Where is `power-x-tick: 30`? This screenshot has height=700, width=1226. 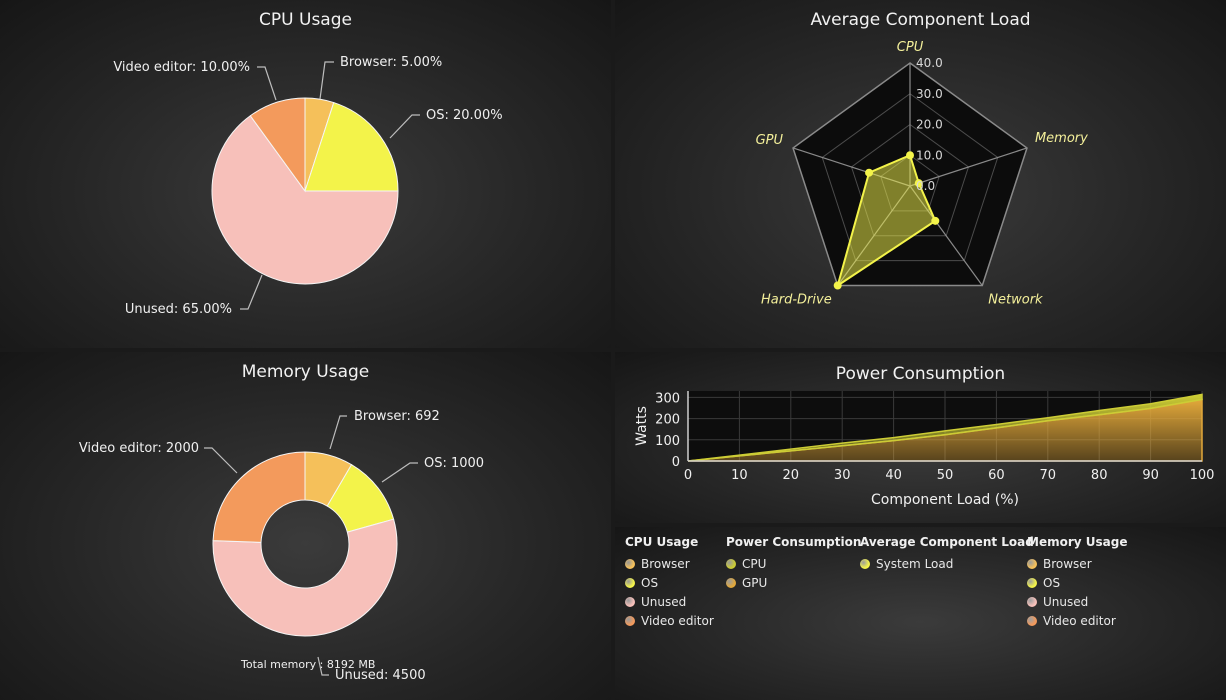
power-x-tick: 30 is located at coordinates (842, 475).